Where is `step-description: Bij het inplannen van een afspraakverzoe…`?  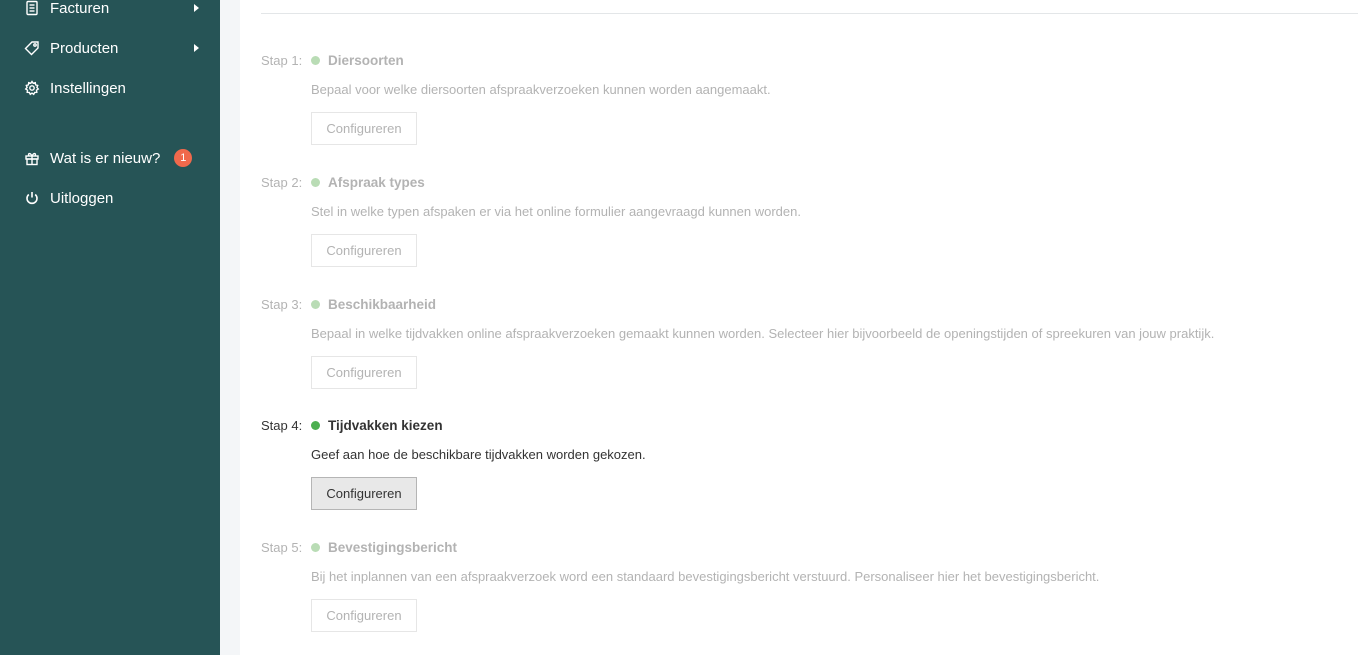
step-description: Bij het inplannen van een afspraakverzoe… is located at coordinates (705, 576).